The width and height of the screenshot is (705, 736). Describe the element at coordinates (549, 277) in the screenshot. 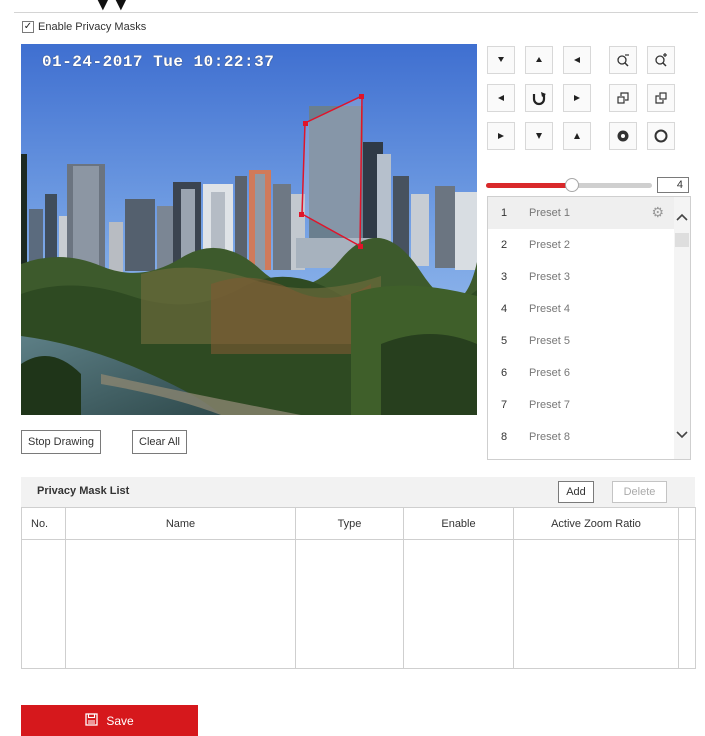

I see `preset-name: Preset 3` at that location.